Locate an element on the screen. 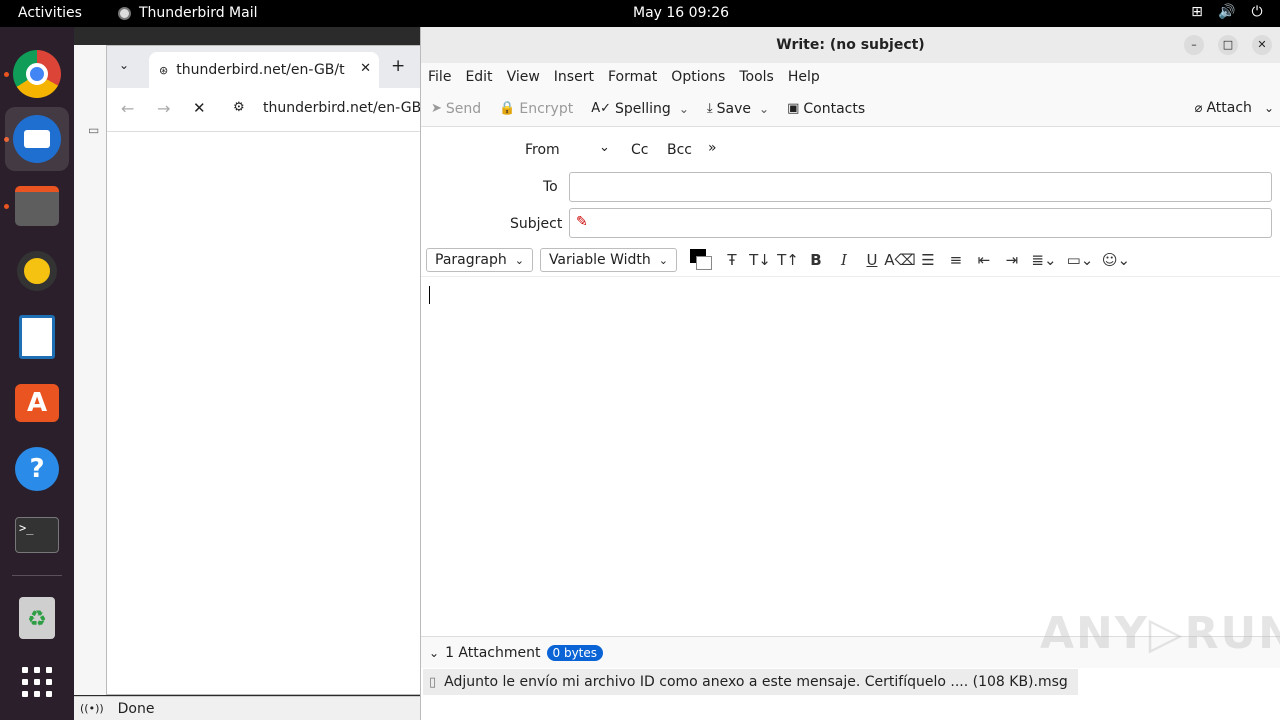 This screenshot has height=720, width=1280. from-dropdown-icon: ⌄ is located at coordinates (604, 147).